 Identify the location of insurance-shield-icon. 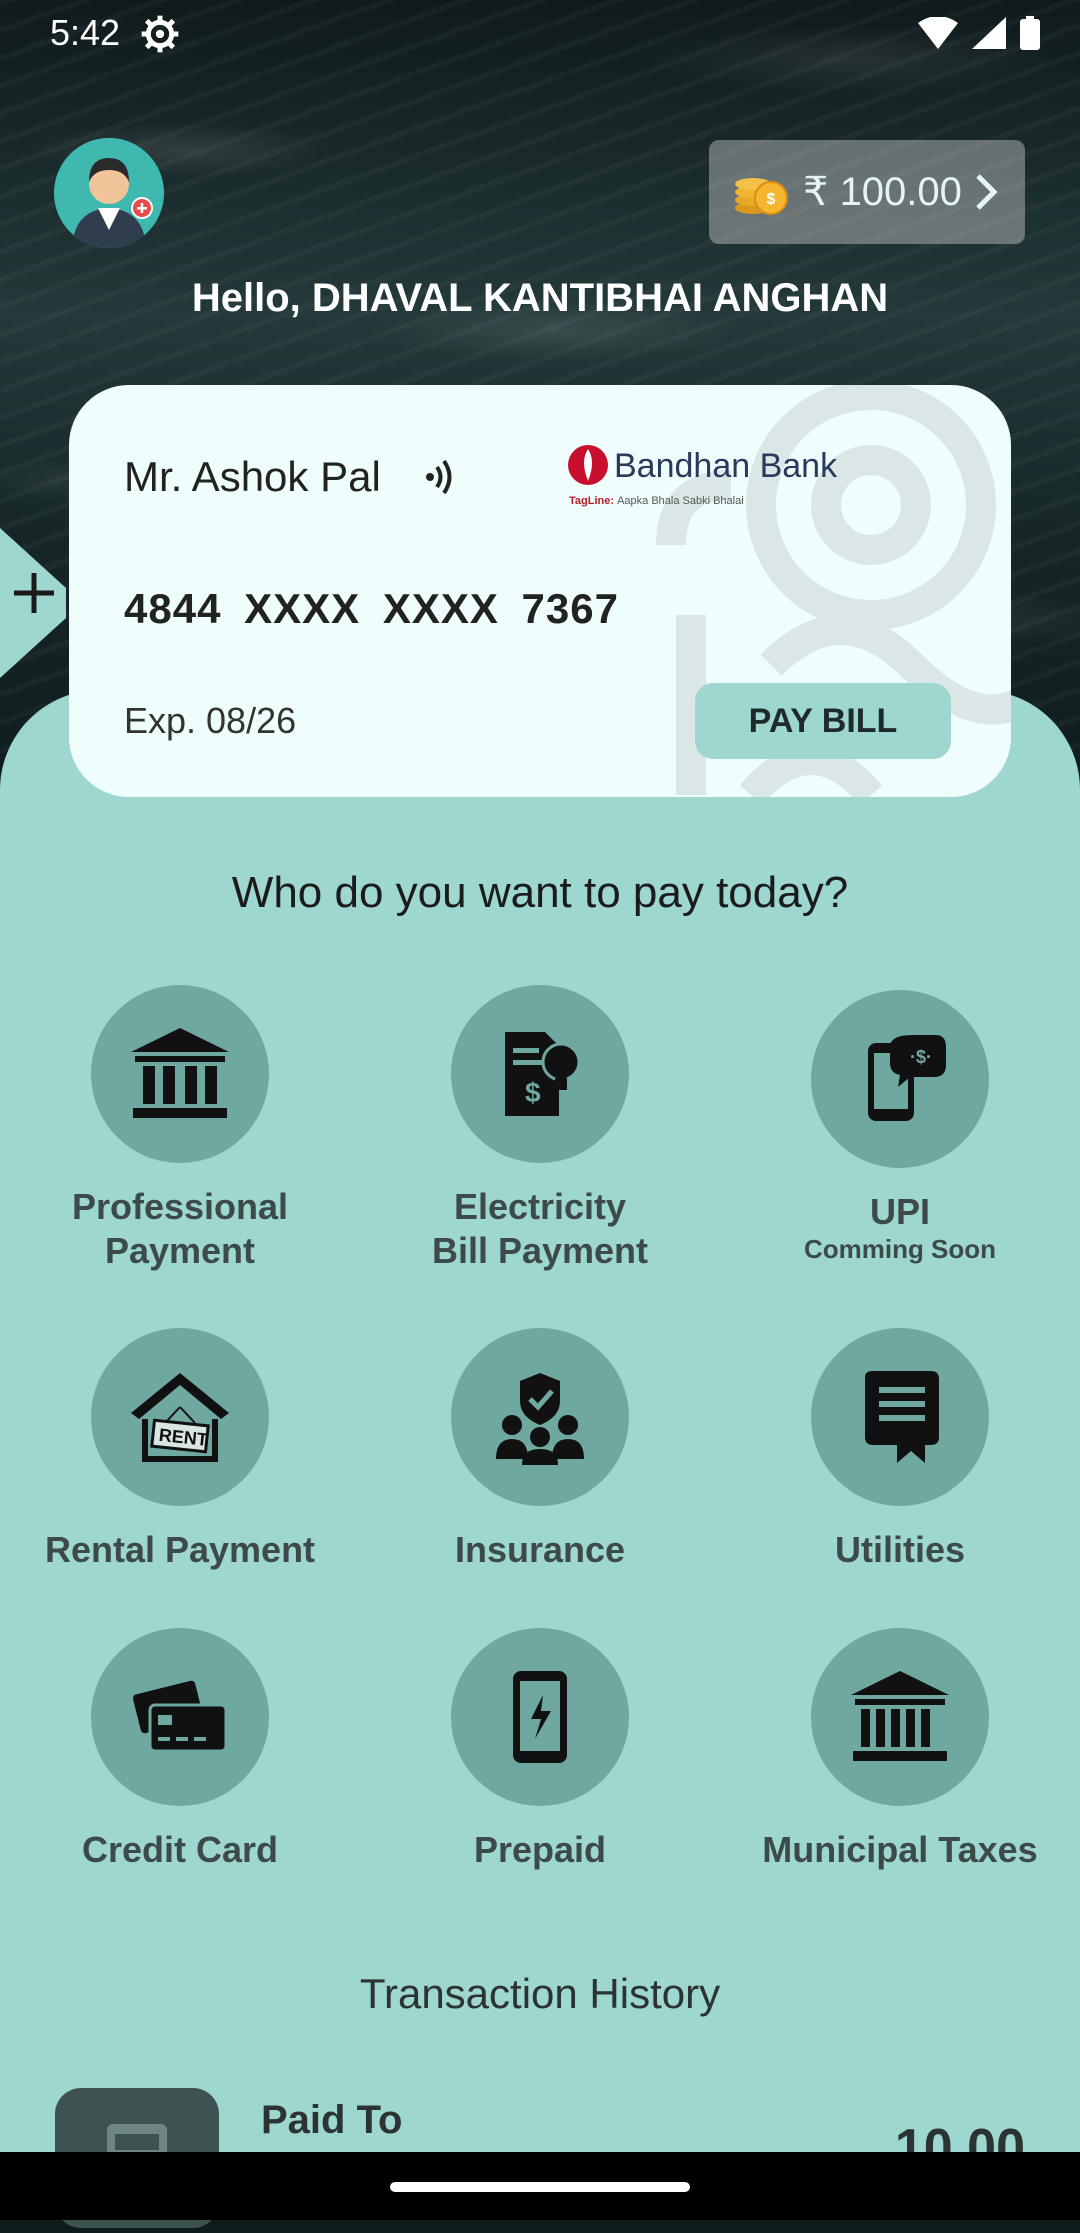
(540, 1419).